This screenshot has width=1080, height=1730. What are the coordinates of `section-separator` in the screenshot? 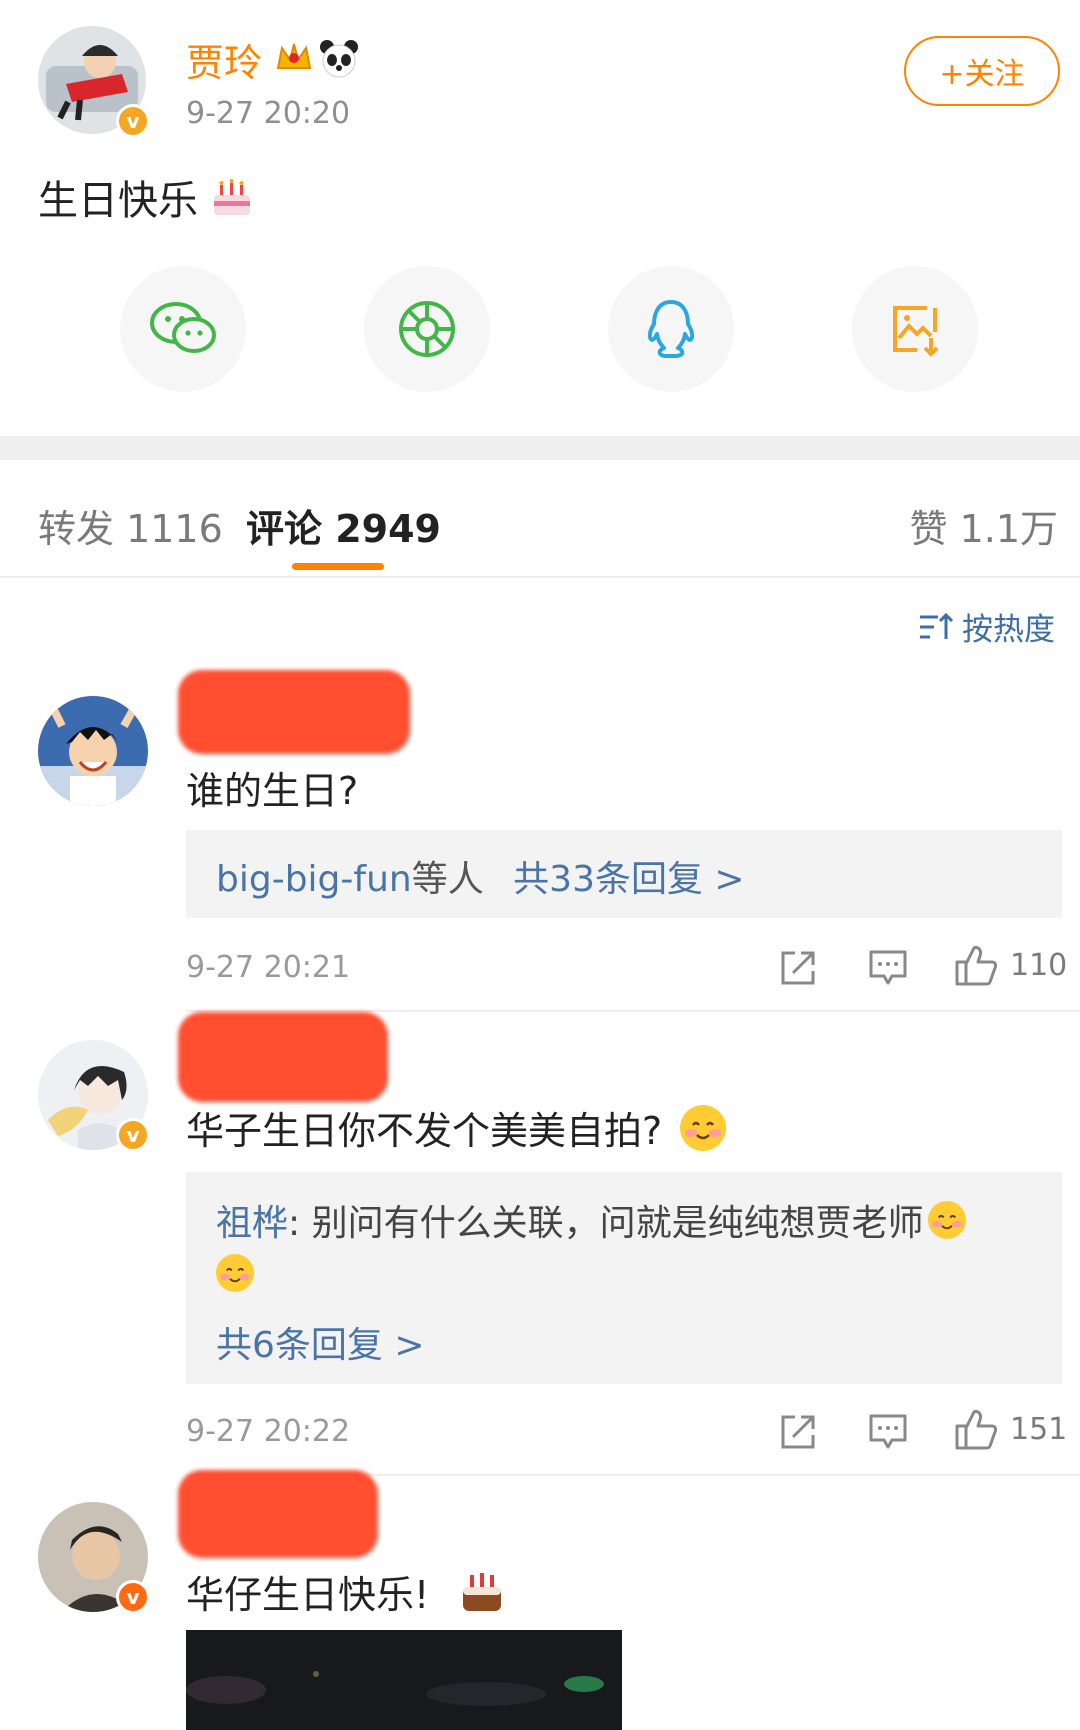 It's located at (540, 448).